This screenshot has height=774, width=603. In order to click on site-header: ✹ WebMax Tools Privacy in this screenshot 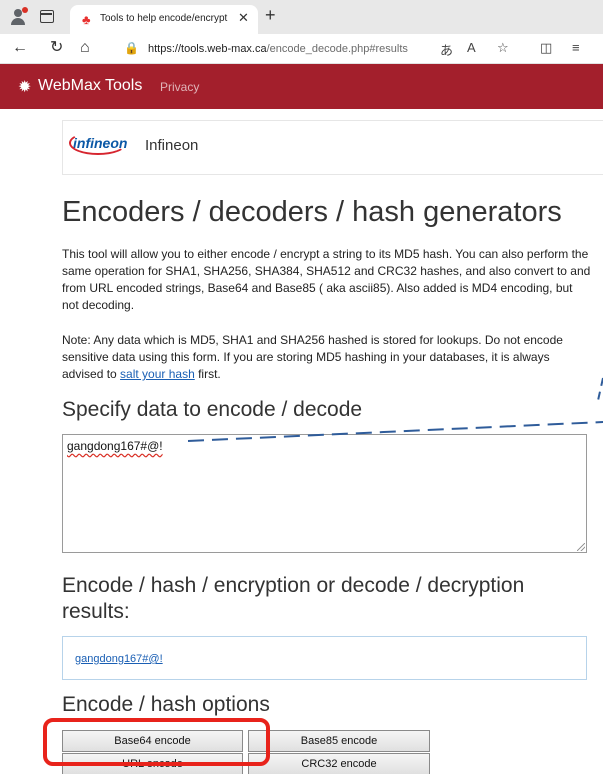, I will do `click(301, 86)`.